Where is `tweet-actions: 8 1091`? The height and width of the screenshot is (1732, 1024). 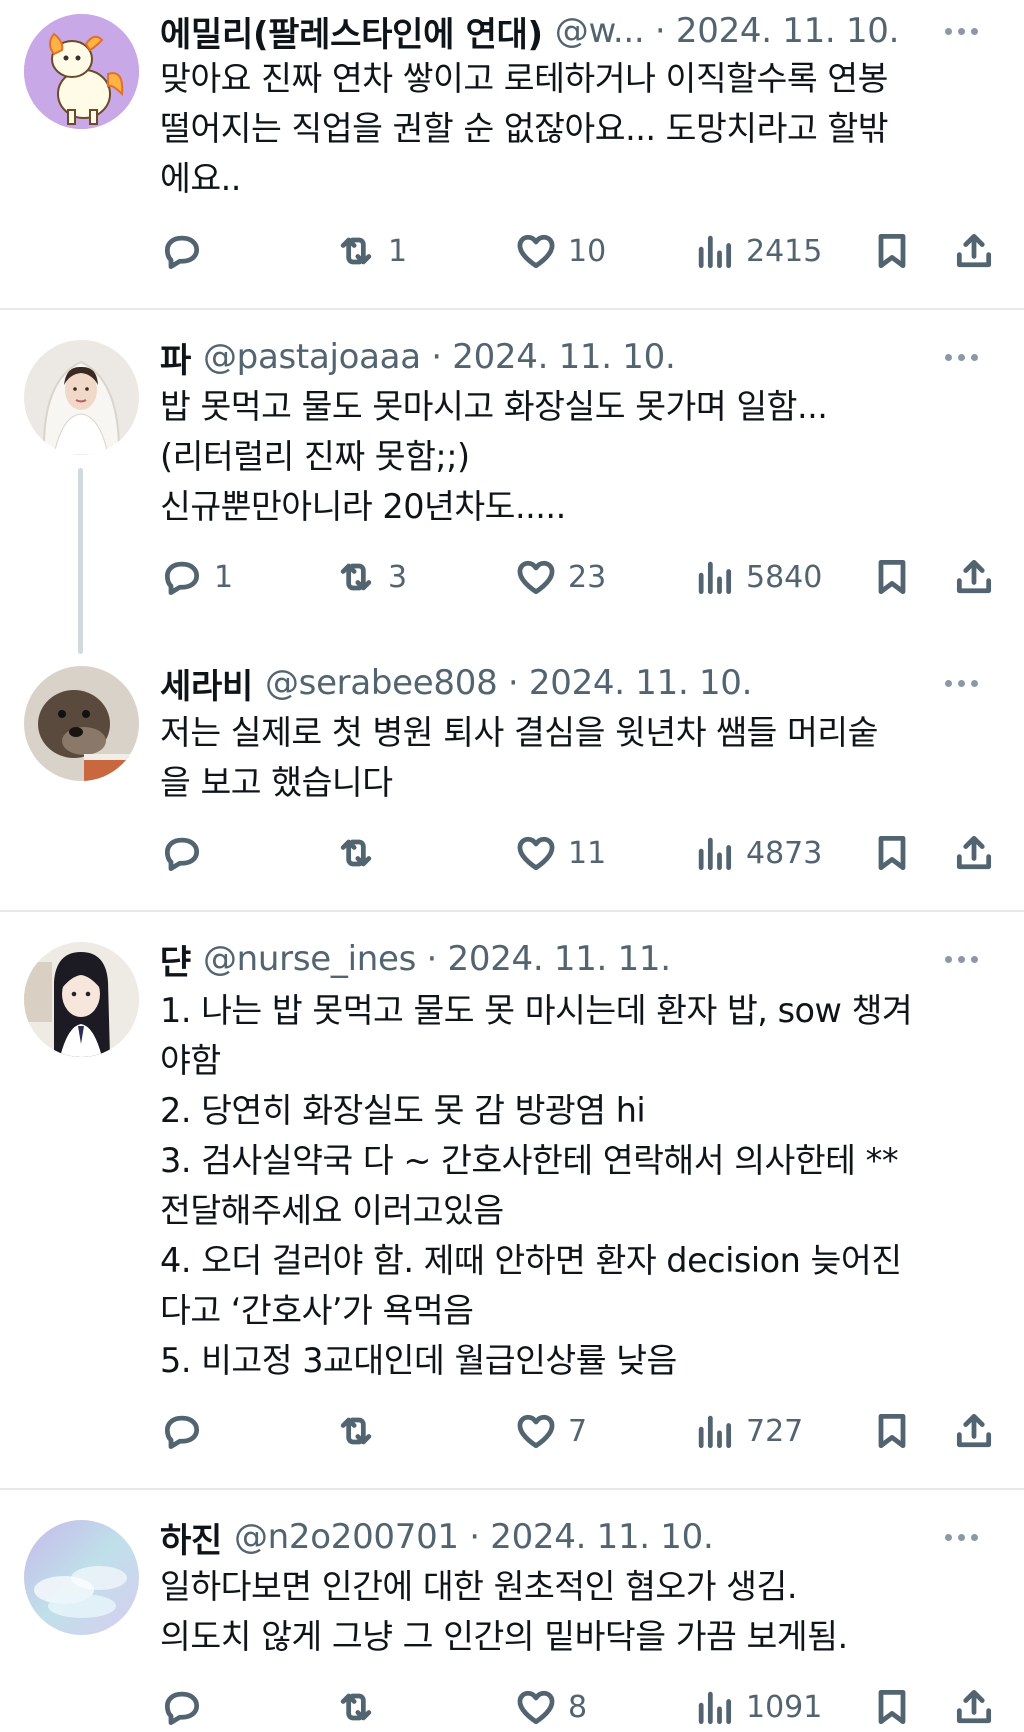
tweet-actions: 8 1091 is located at coordinates (512, 1707).